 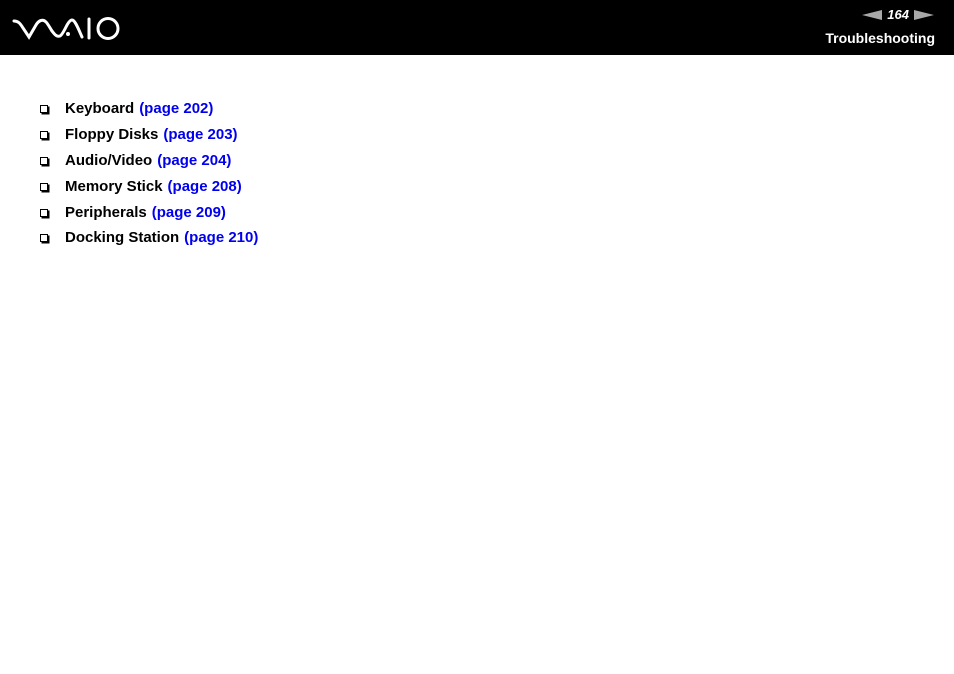 I want to click on list-item: Peripherals (page 209), so click(x=149, y=212).